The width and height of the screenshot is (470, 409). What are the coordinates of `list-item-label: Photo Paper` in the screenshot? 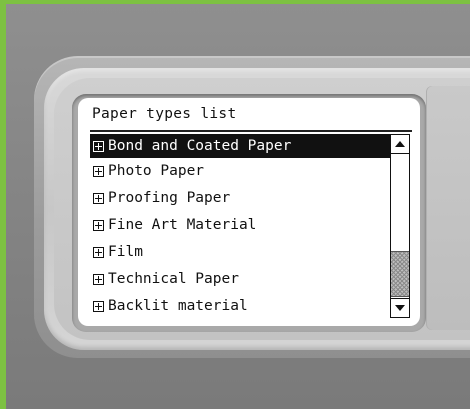 It's located at (156, 171).